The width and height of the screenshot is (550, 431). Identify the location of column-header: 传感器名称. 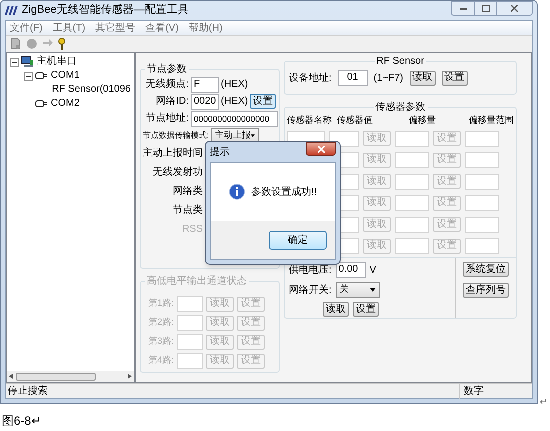
(310, 121).